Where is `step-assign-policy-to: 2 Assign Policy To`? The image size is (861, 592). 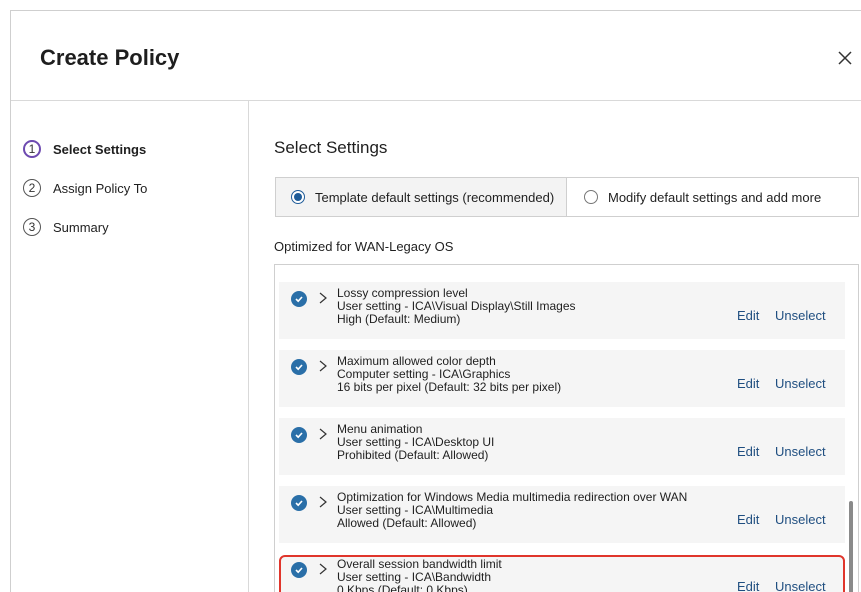
step-assign-policy-to: 2 Assign Policy To is located at coordinates (85, 188).